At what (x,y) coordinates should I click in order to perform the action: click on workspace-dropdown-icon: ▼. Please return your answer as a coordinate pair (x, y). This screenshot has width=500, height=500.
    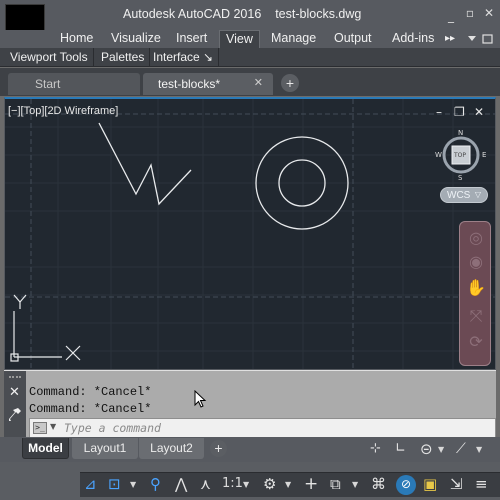
    Looking at the image, I should click on (288, 484).